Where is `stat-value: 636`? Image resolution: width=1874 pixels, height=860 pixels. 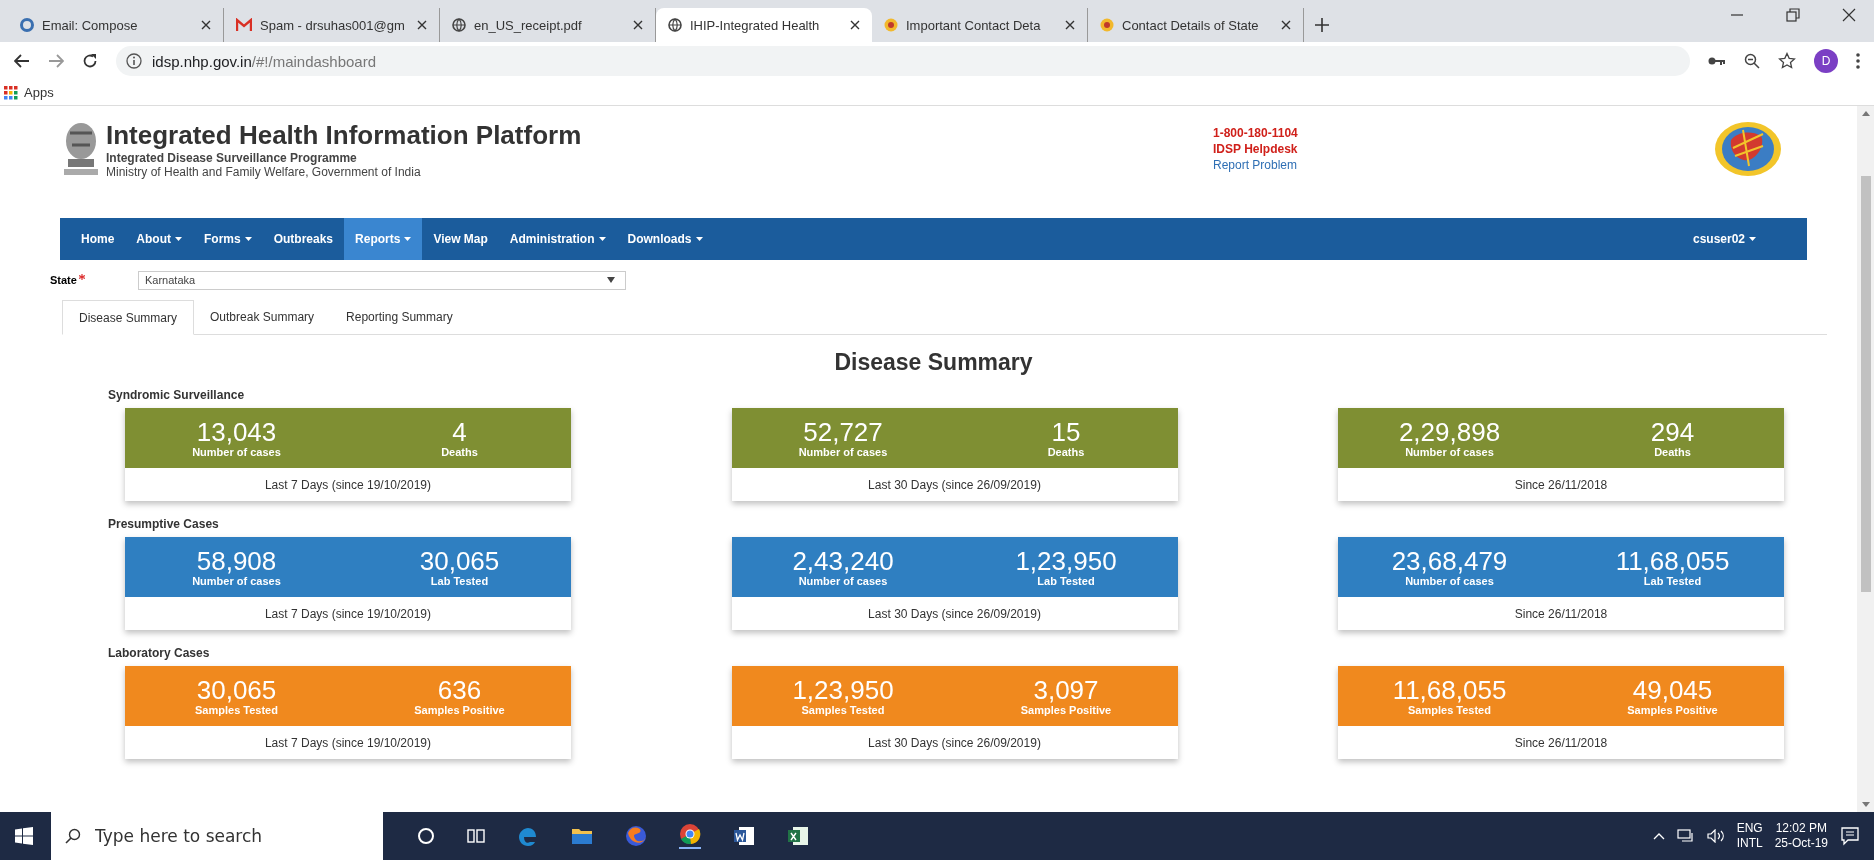 stat-value: 636 is located at coordinates (459, 690).